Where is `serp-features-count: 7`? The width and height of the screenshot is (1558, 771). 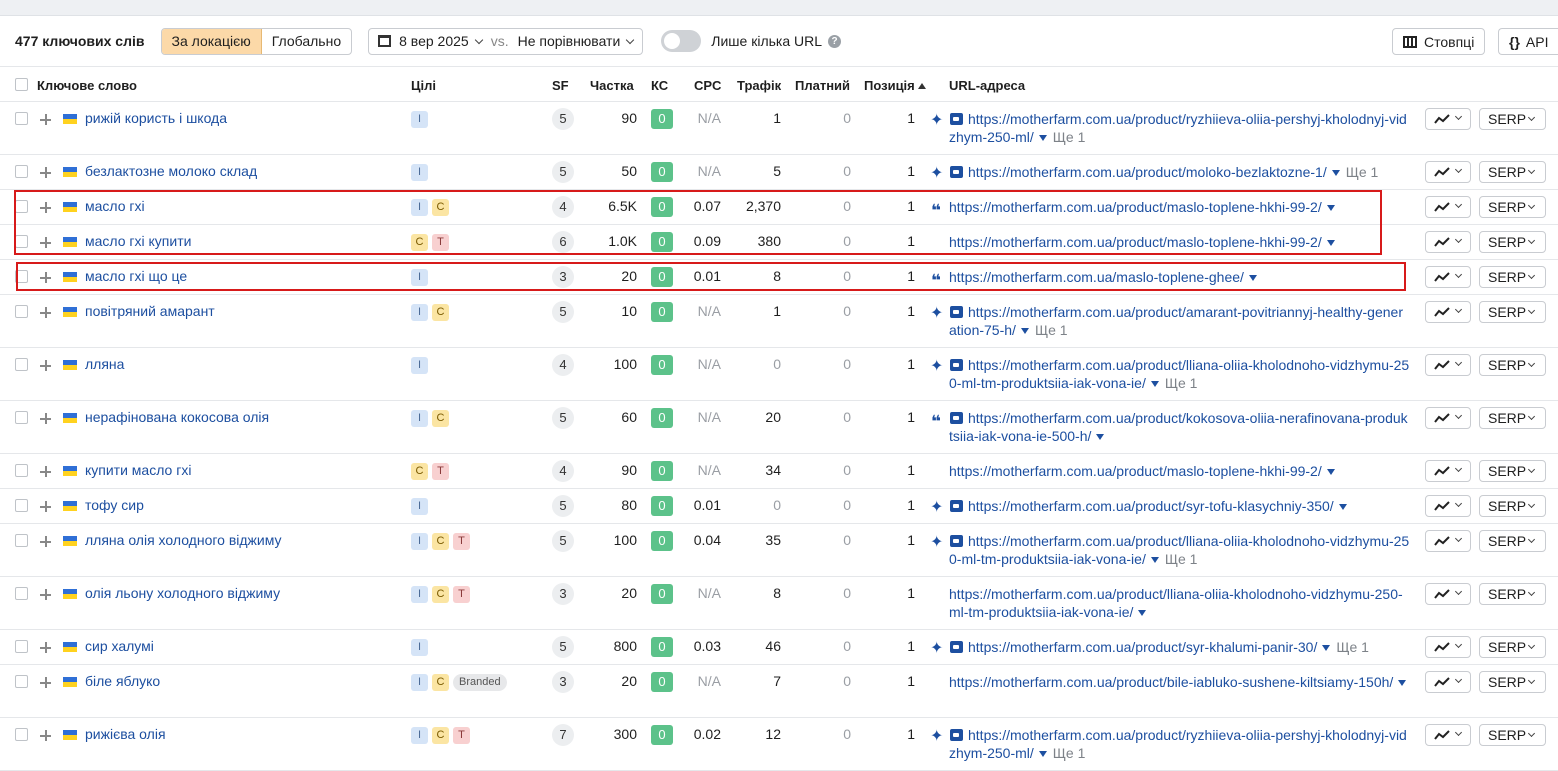
serp-features-count: 7 is located at coordinates (563, 735).